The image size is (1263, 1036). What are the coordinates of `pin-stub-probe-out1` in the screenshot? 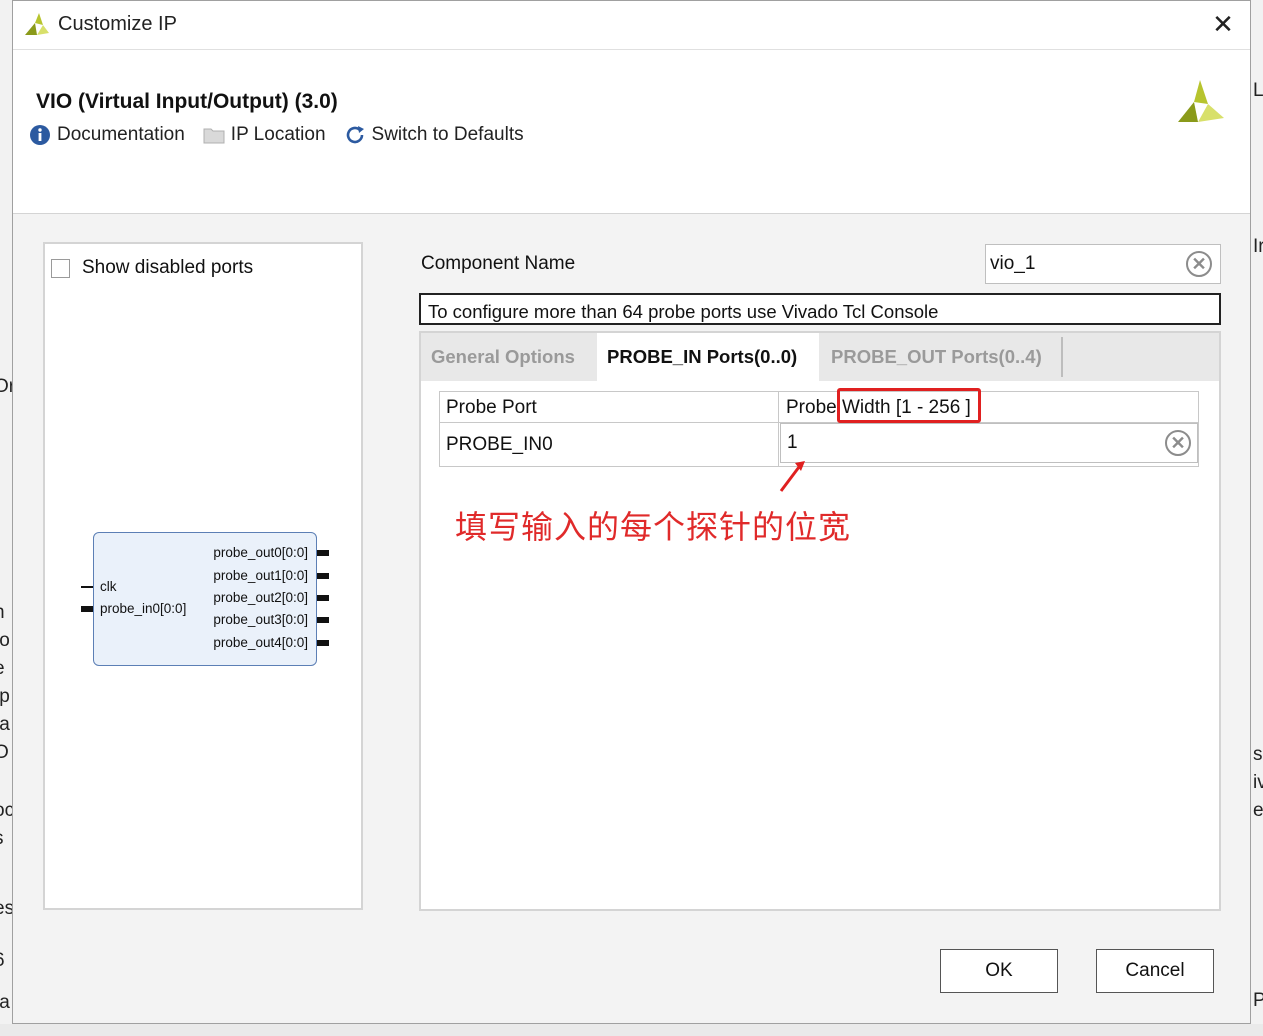 It's located at (323, 576).